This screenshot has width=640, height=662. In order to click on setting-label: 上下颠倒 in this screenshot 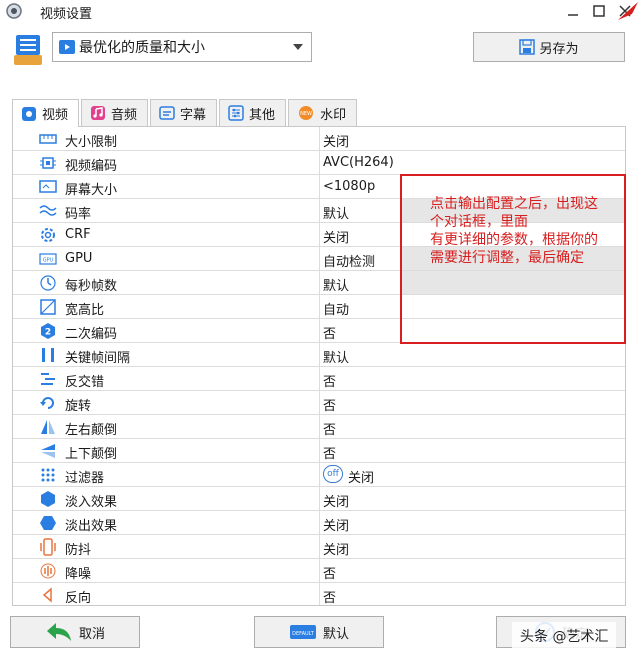, I will do `click(91, 454)`.